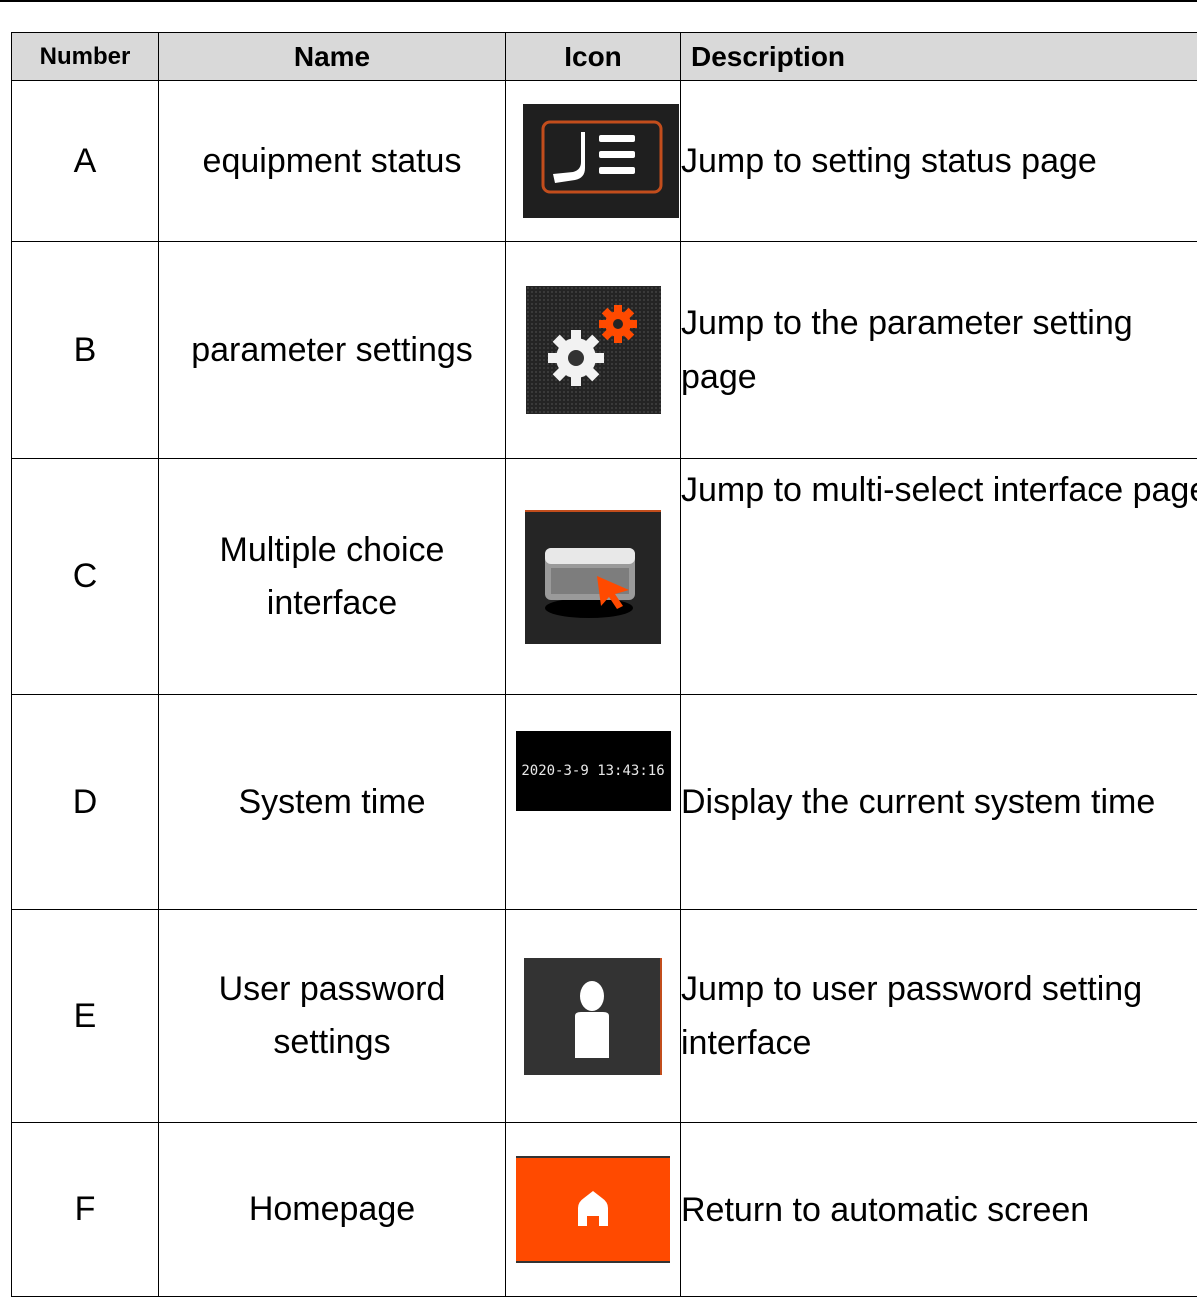 This screenshot has width=1197, height=1297. What do you see at coordinates (85, 57) in the screenshot?
I see `header-number: Number` at bounding box center [85, 57].